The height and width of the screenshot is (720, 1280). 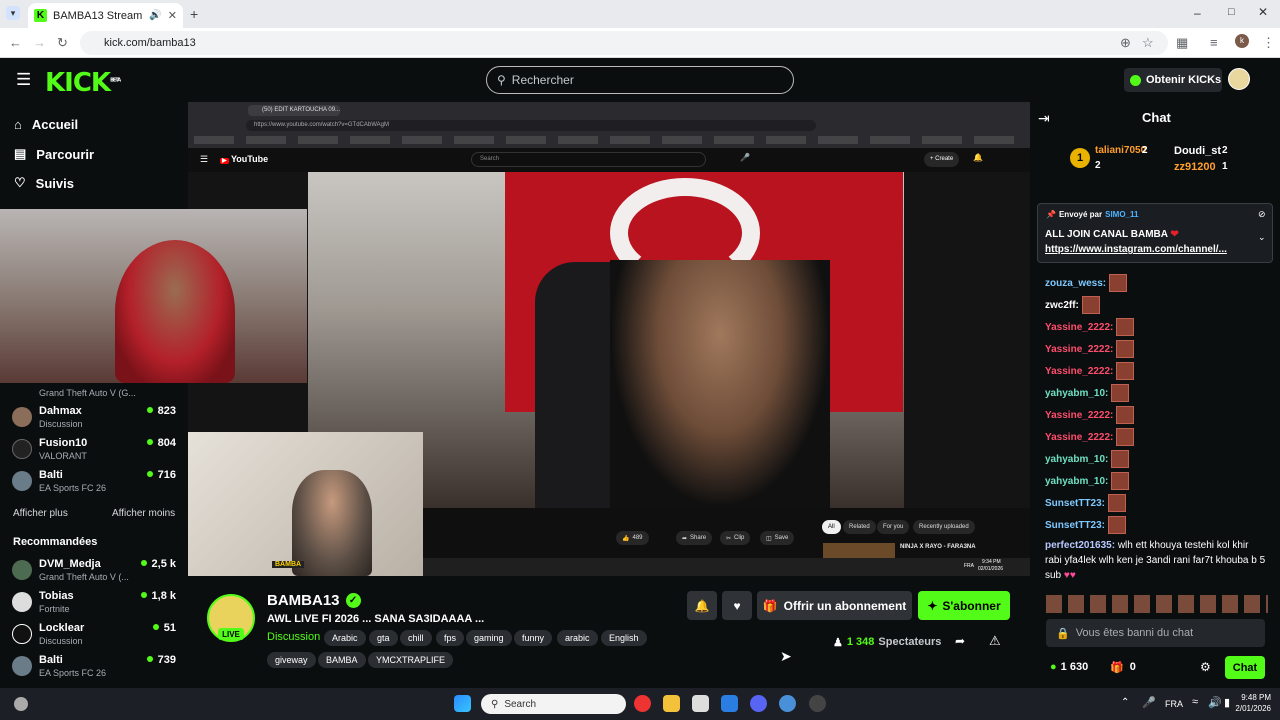 I want to click on tag: English, so click(x=624, y=638).